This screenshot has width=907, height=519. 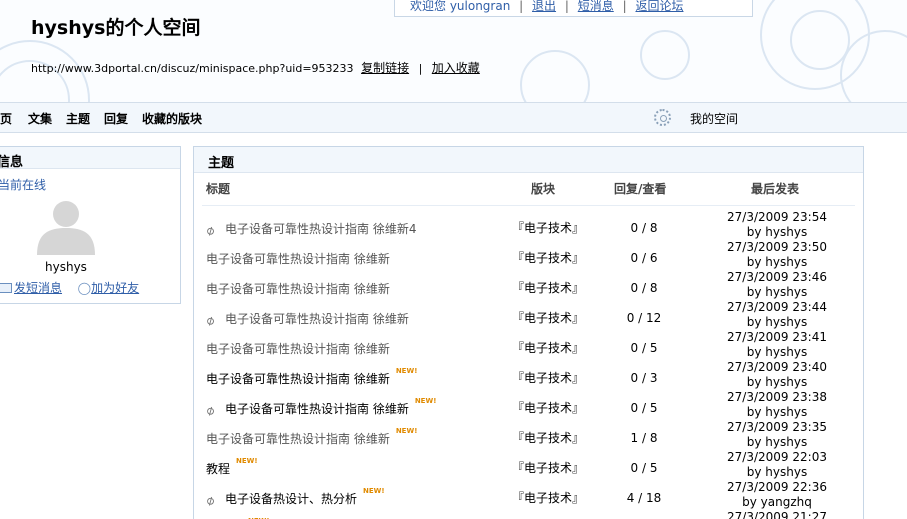 I want to click on topic-last-post: 27/3/2009 23:50 by hyshys, so click(x=777, y=255).